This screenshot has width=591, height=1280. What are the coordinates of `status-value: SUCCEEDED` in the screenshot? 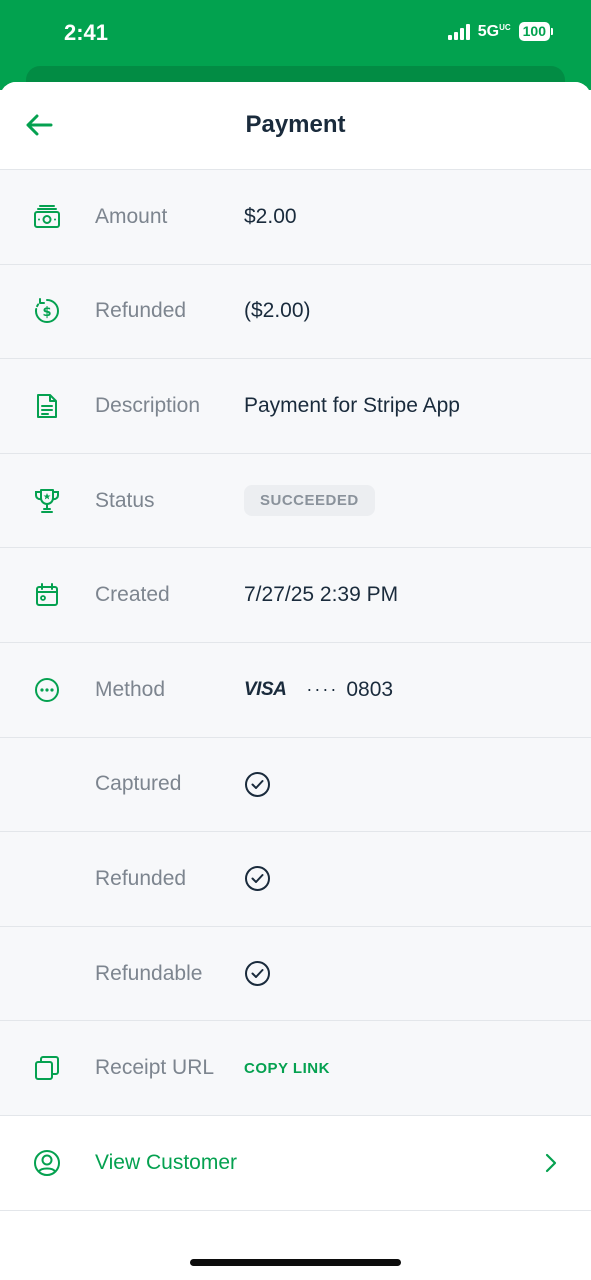 It's located at (309, 501).